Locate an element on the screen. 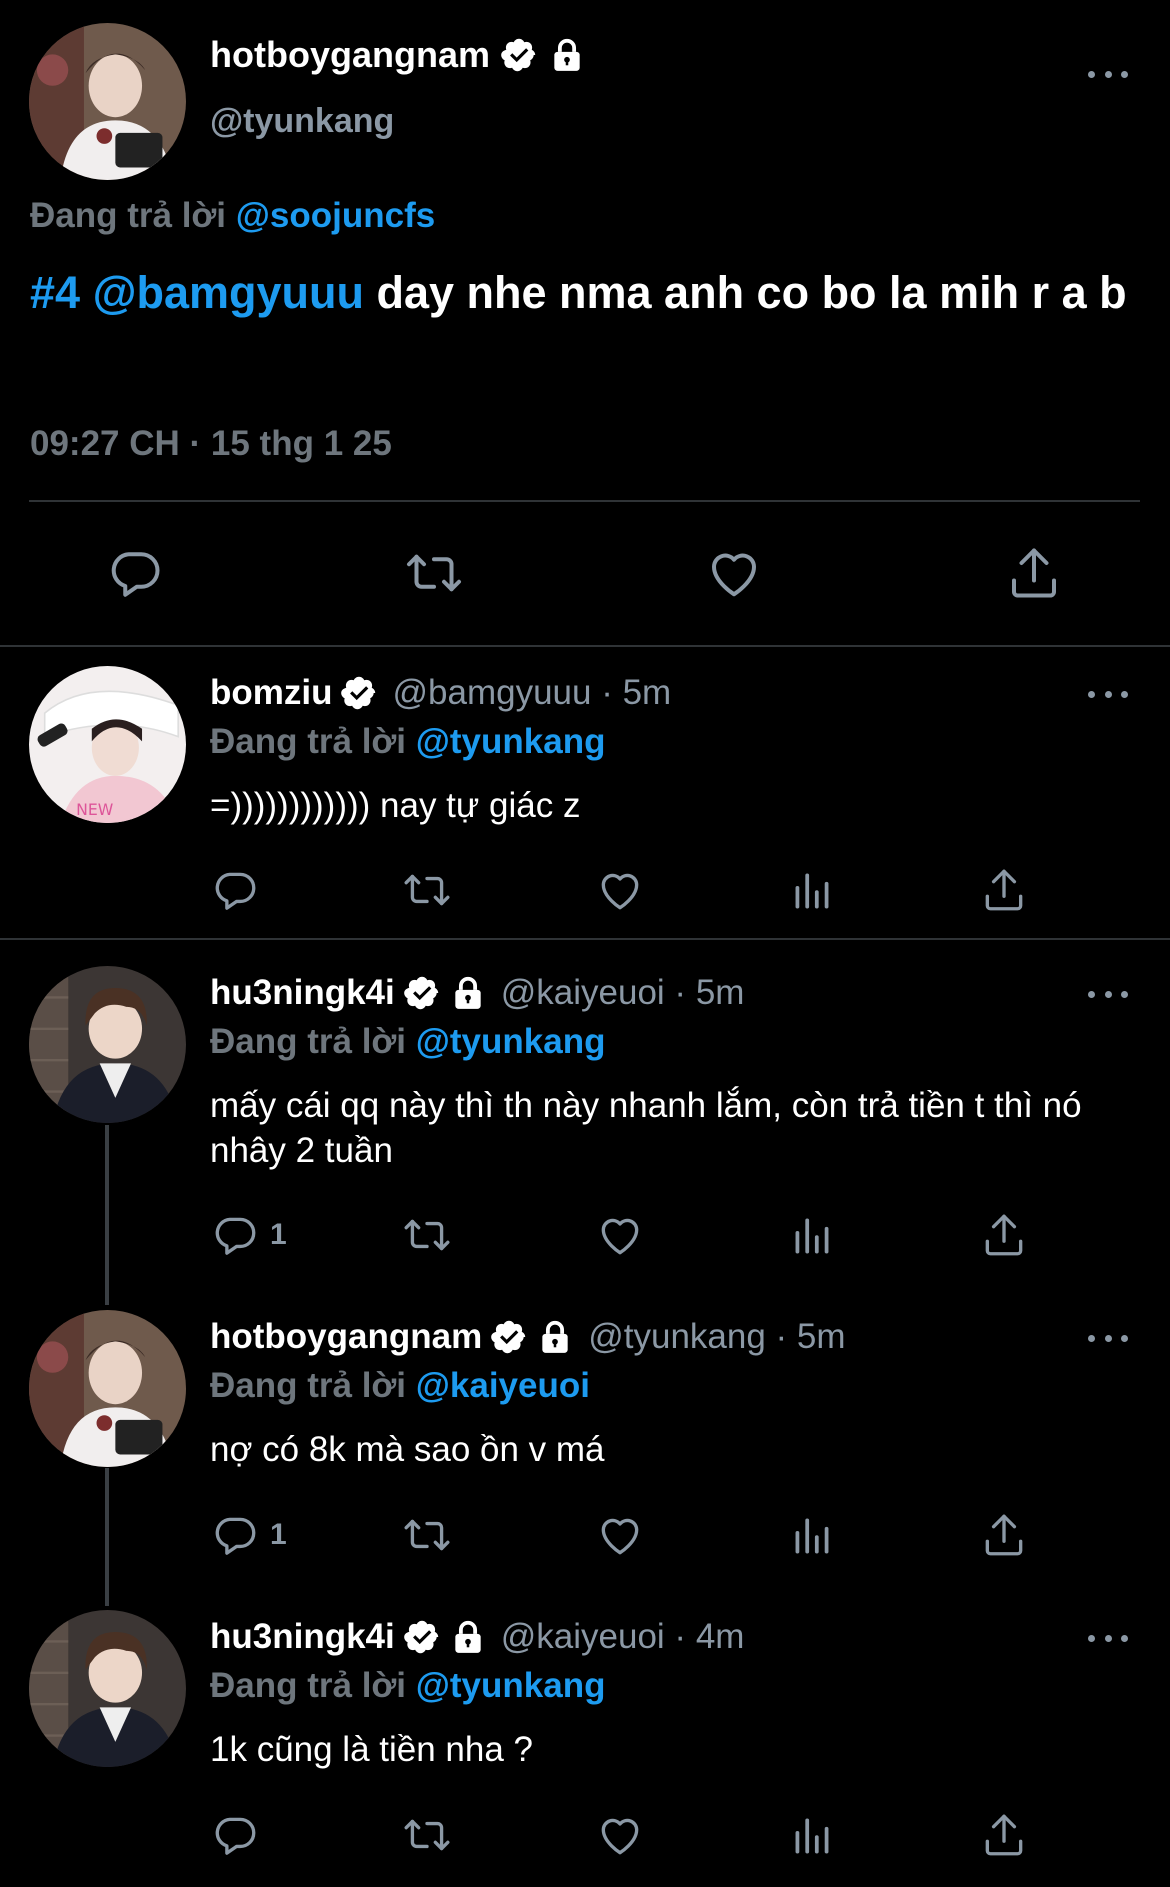  reply-meta: @kaiyeuoi · 4m is located at coordinates (623, 1637).